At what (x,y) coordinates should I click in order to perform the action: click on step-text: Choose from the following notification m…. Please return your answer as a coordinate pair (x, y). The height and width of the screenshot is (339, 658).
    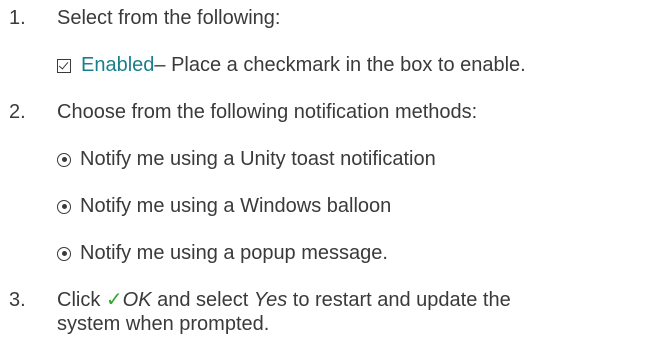
    Looking at the image, I should click on (267, 112).